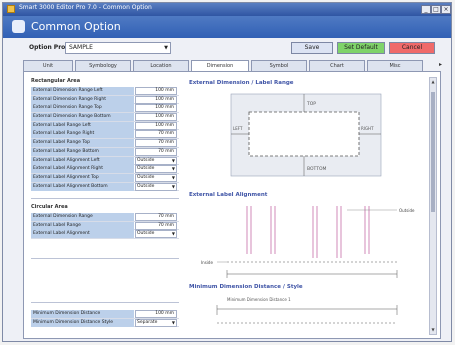 The image size is (455, 345). I want to click on setting-row: External Label Alignment Right Outside ▼, so click(105, 169).